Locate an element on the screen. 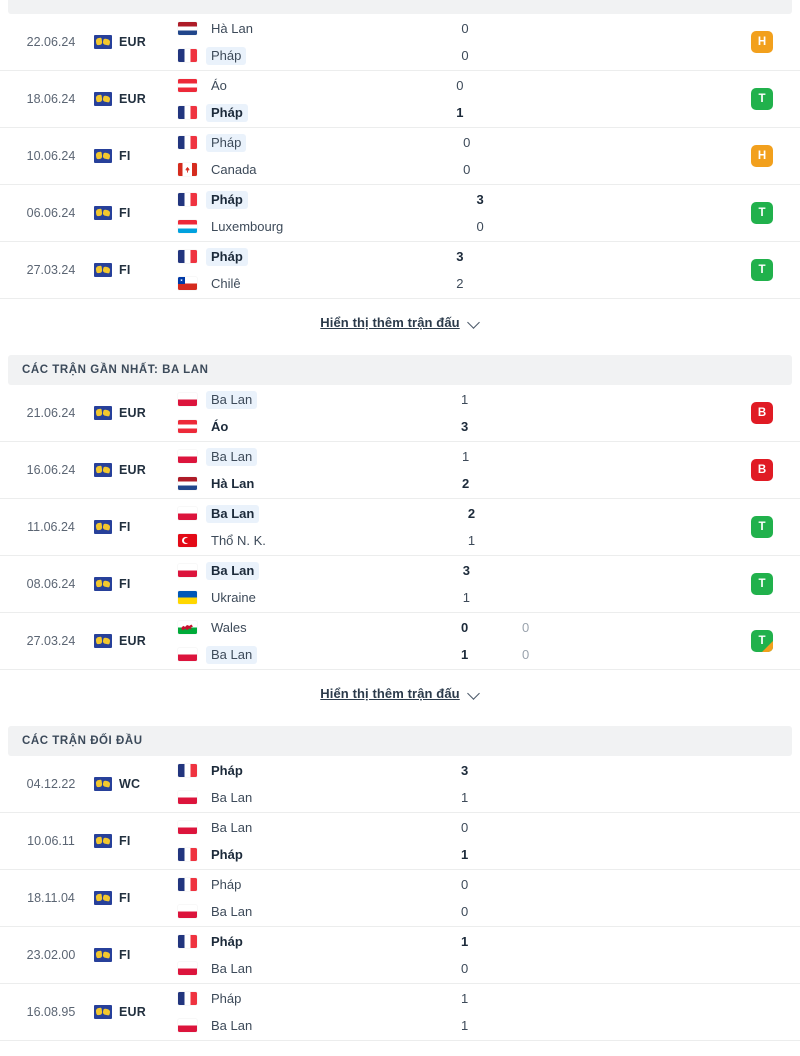 This screenshot has height=1056, width=800. match-row: 23.02.00 FI Pháp Ba Lan 1 0 is located at coordinates (400, 955).